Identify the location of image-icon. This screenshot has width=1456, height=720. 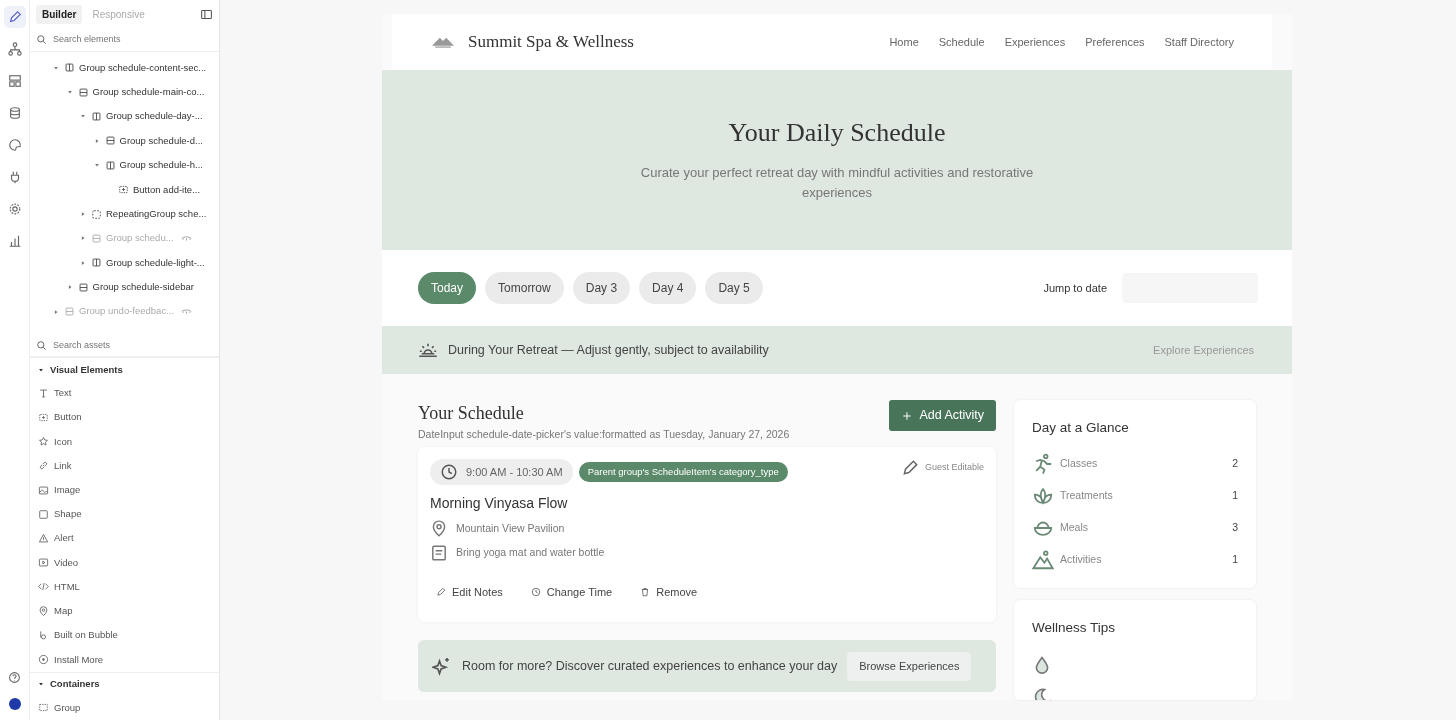
(43, 490).